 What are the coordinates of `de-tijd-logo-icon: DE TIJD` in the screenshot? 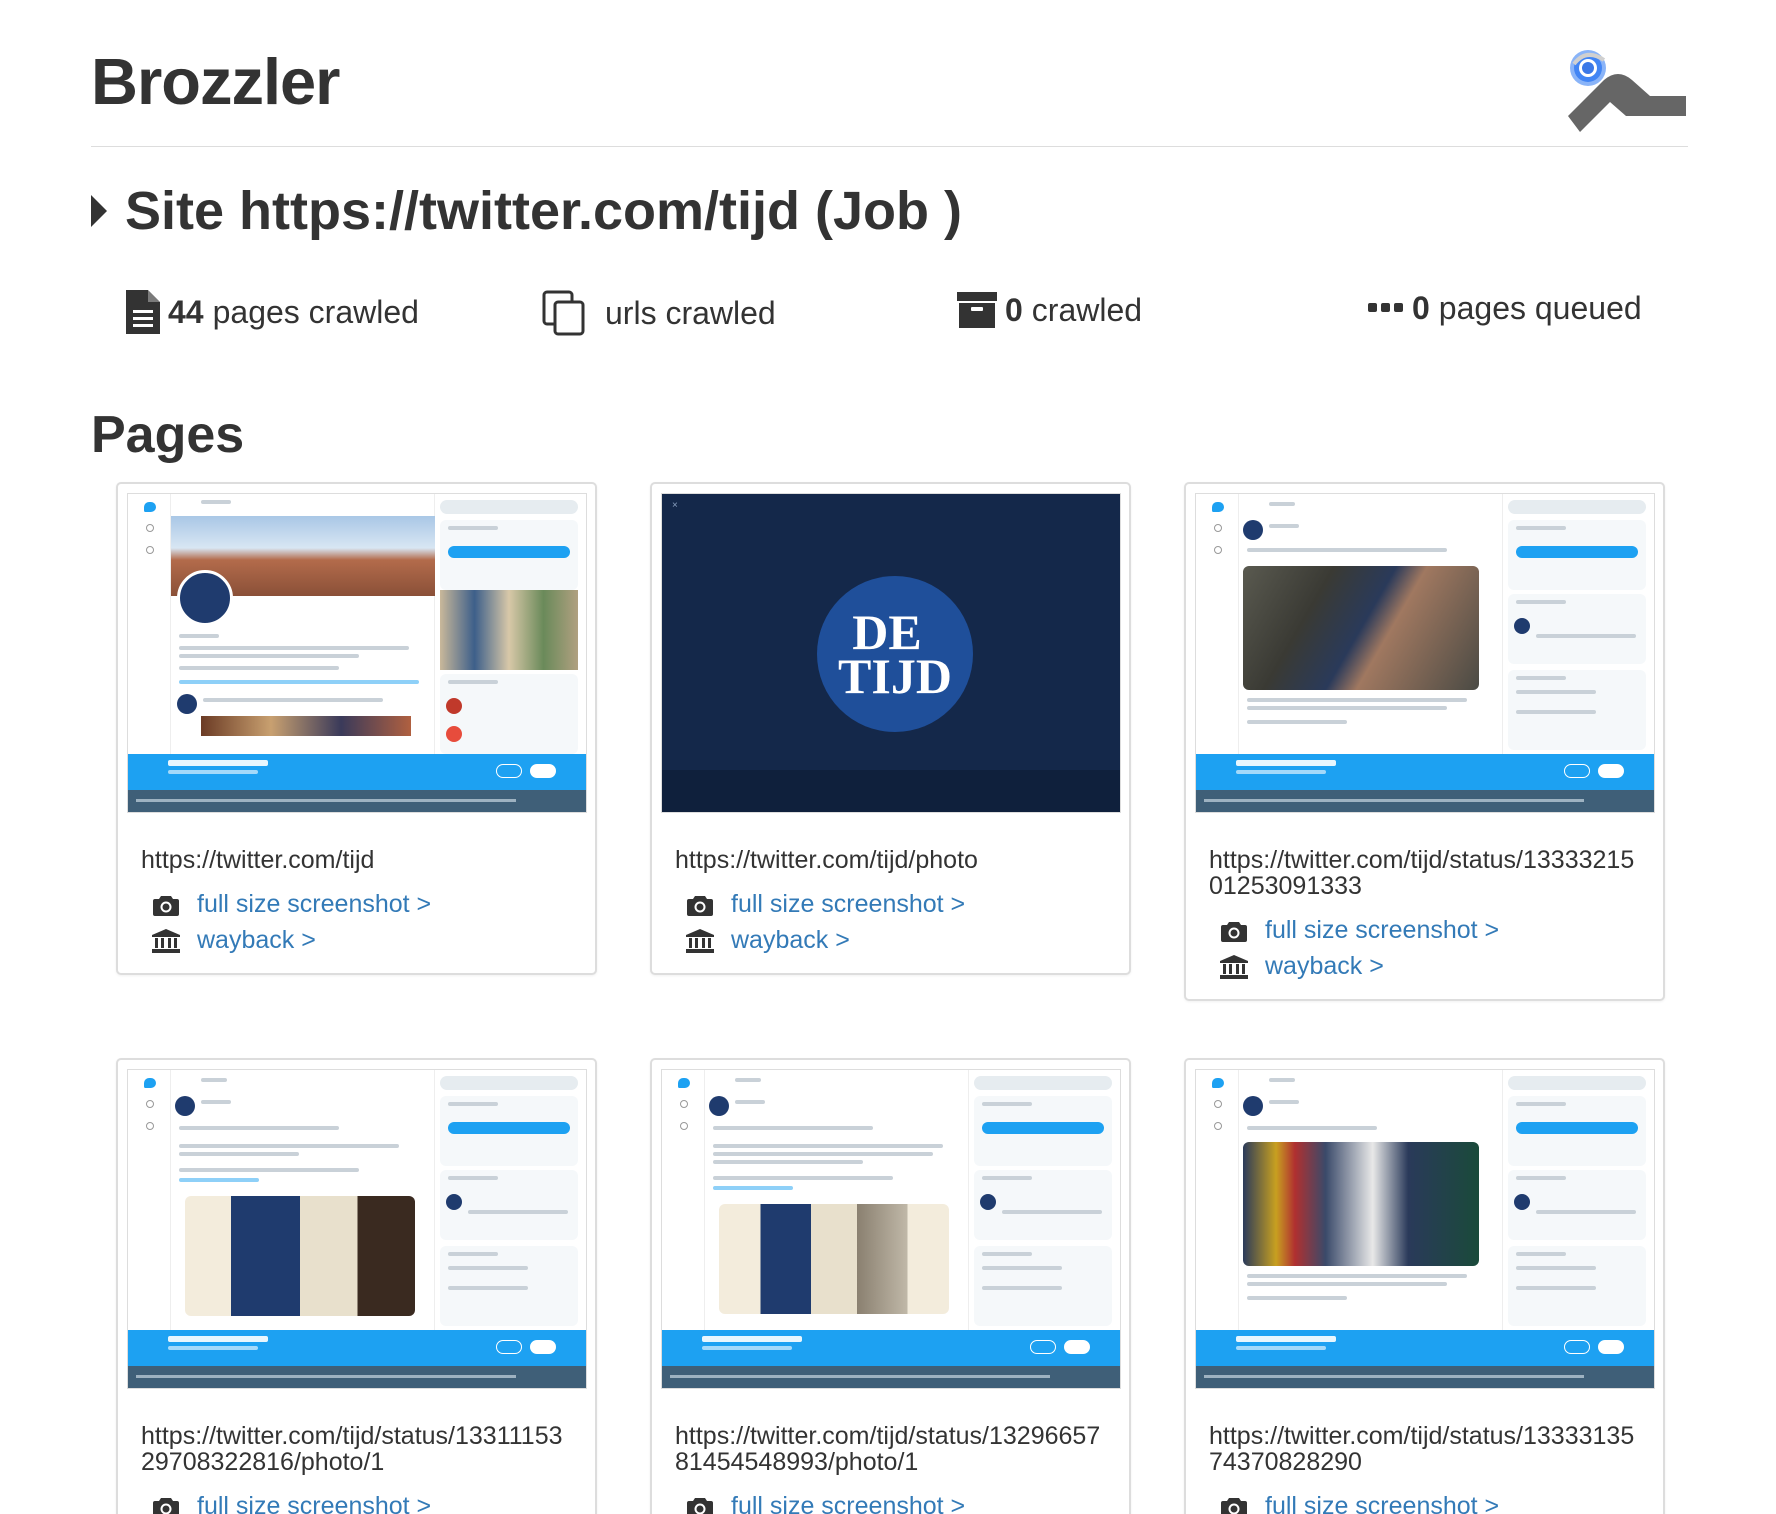 It's located at (895, 654).